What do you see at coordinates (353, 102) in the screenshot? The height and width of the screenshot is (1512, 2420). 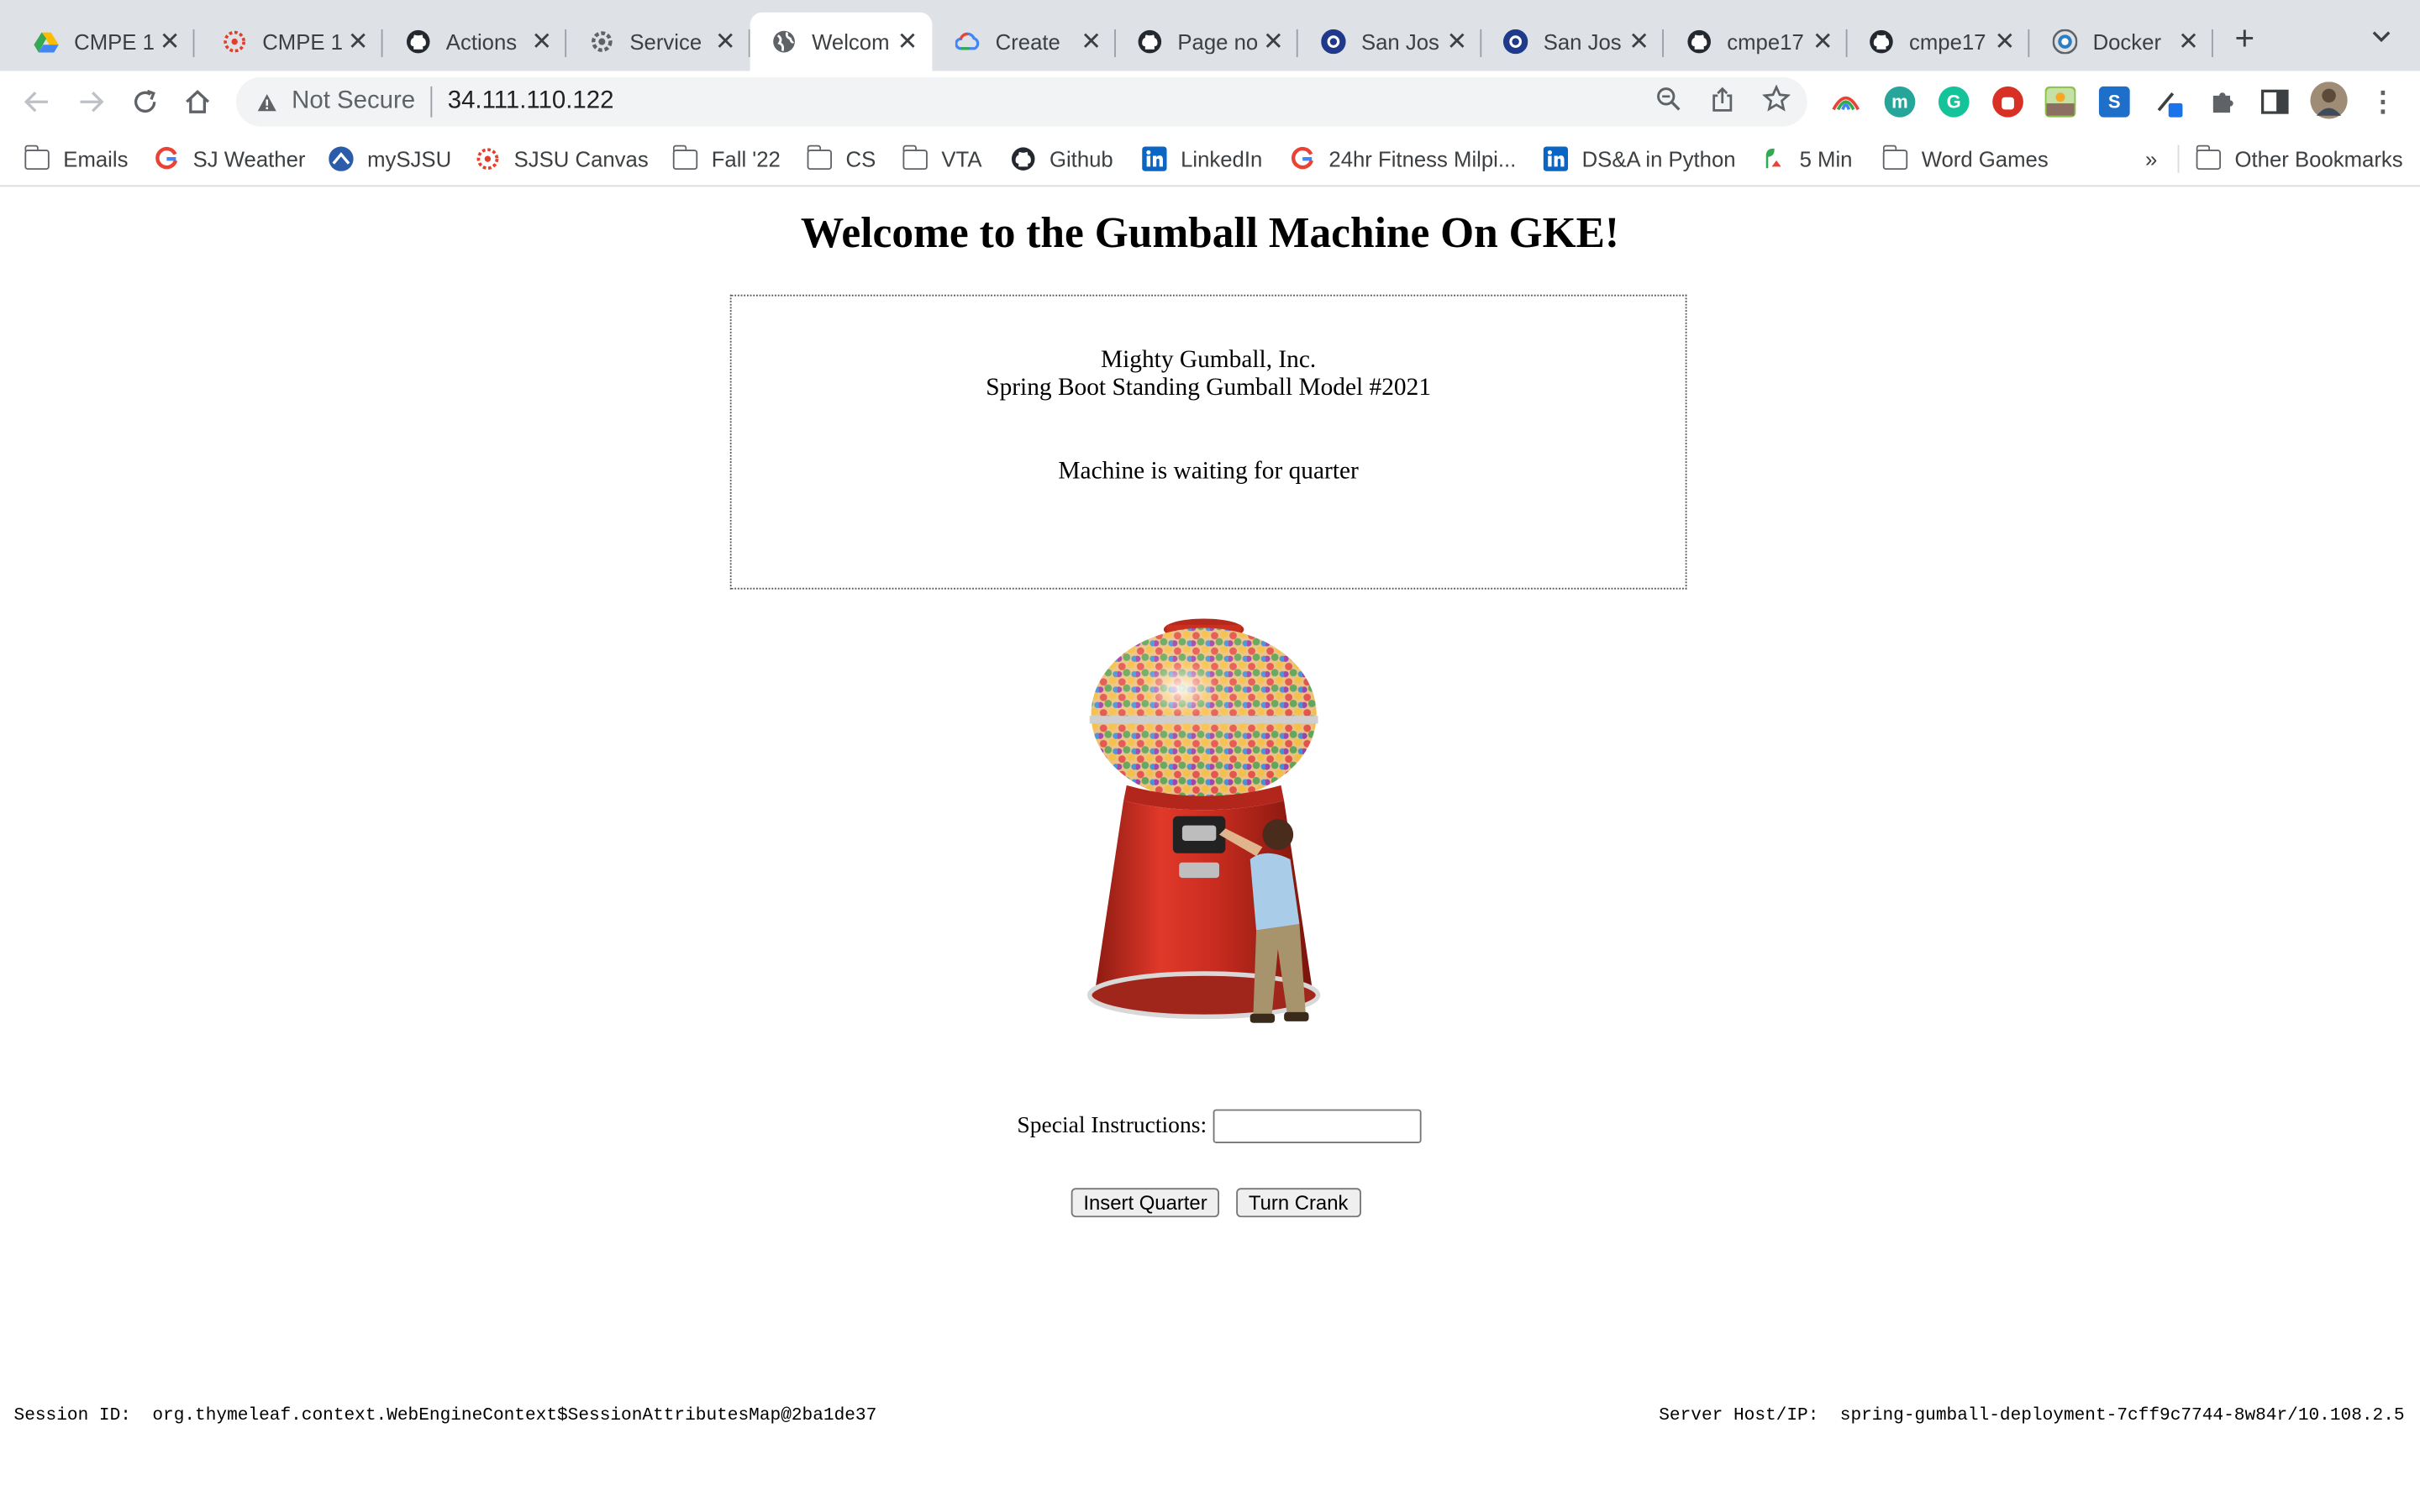 I see `security-label: Not Secure` at bounding box center [353, 102].